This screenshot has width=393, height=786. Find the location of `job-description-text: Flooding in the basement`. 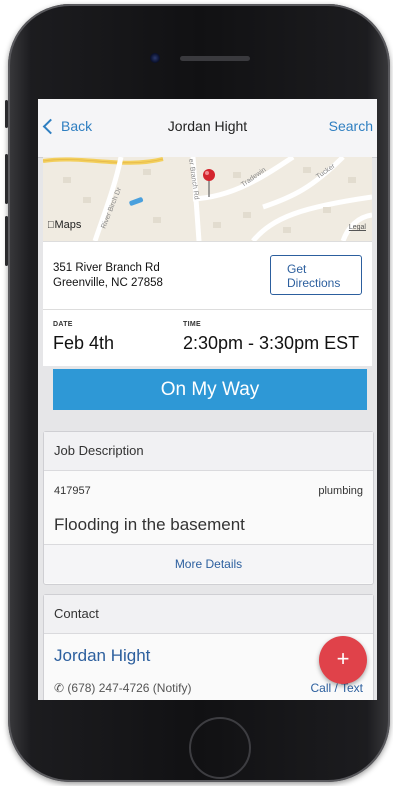

job-description-text: Flooding in the basement is located at coordinates (149, 524).